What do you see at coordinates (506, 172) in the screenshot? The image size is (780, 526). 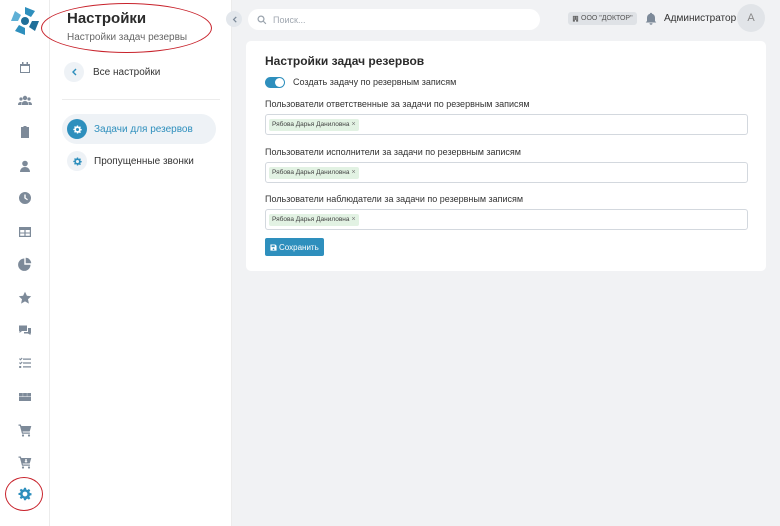 I see `executor-users-field: Рябова Дарья Даниловна ×` at bounding box center [506, 172].